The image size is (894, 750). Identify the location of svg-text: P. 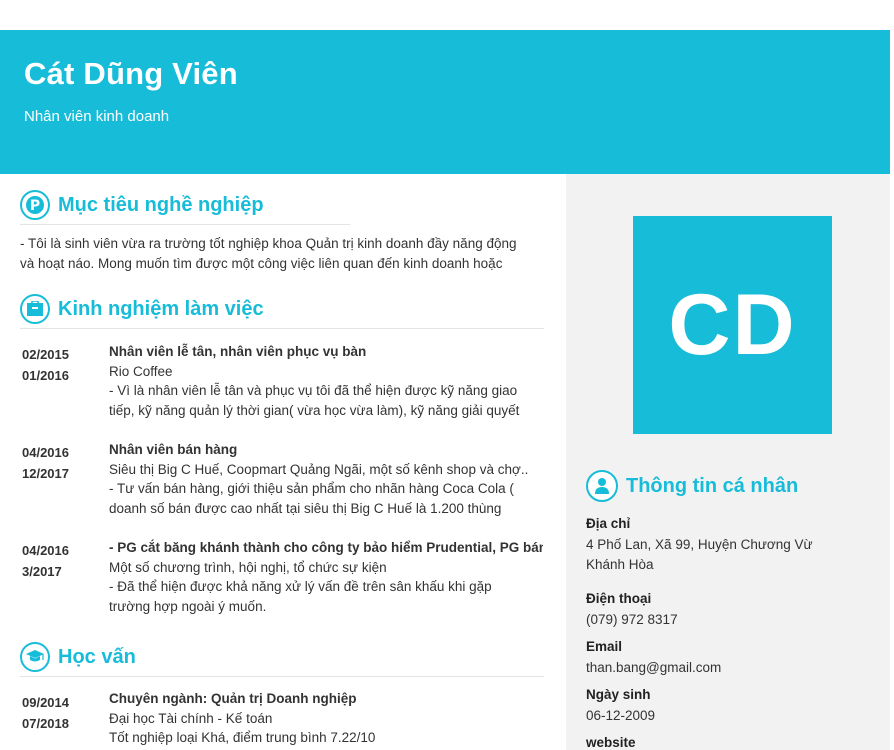
(35, 206).